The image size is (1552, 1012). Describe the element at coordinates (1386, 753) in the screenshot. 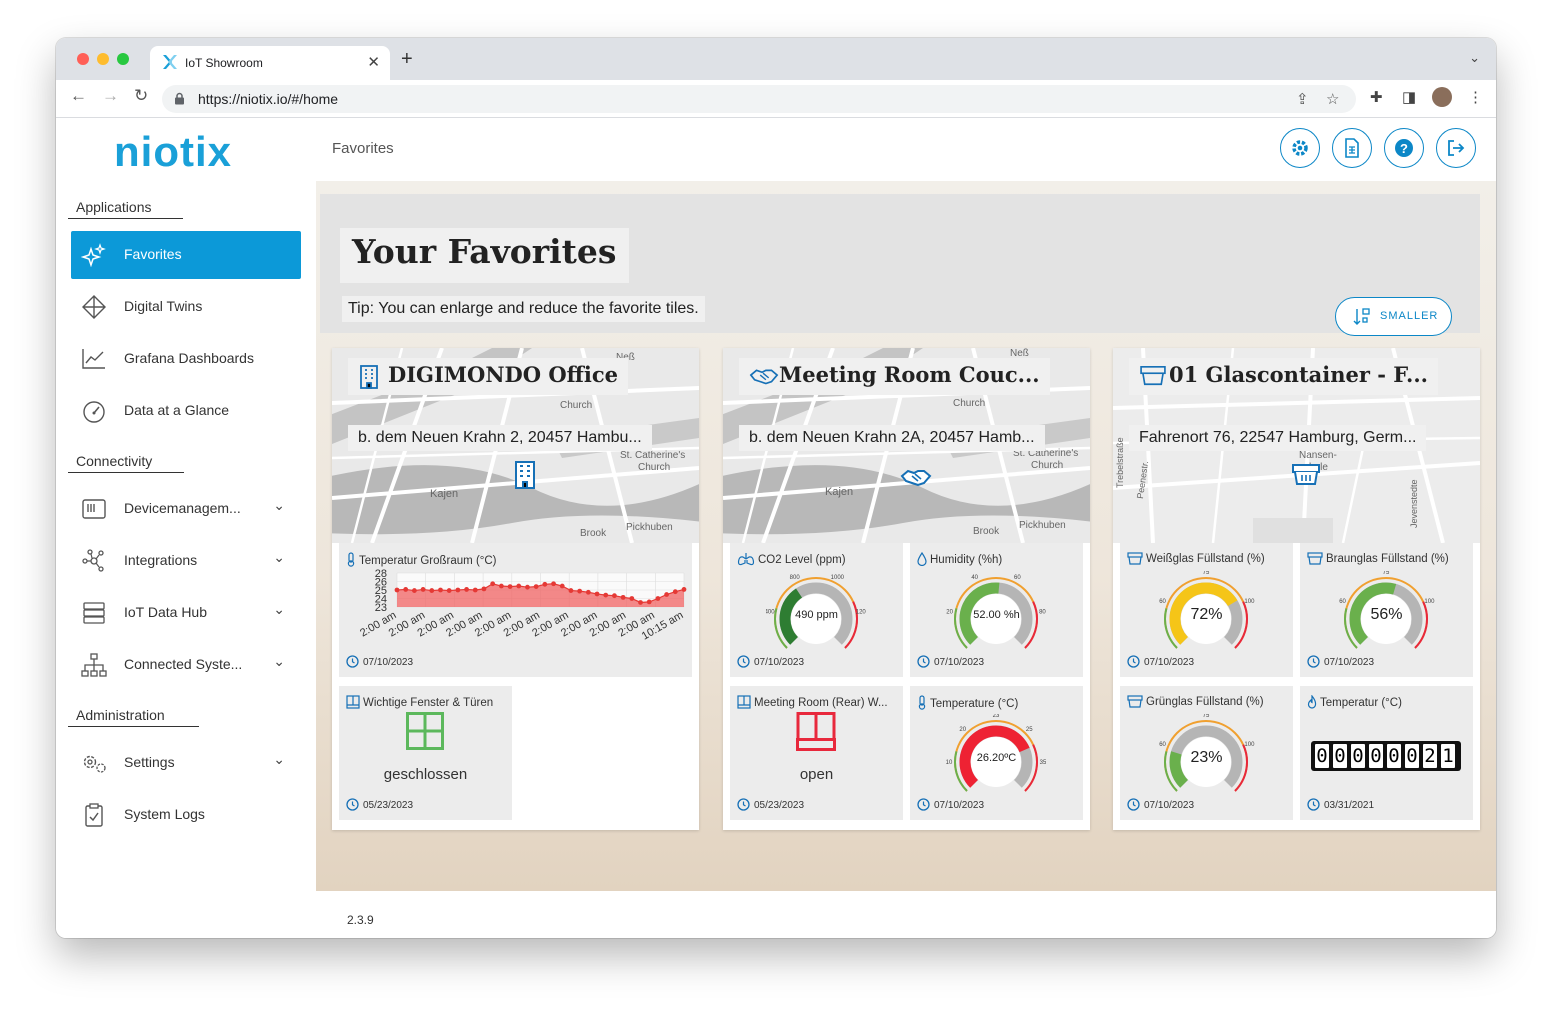

I see `odometer-tile: Temperatur (°C) 00000021 03/31/2021` at that location.